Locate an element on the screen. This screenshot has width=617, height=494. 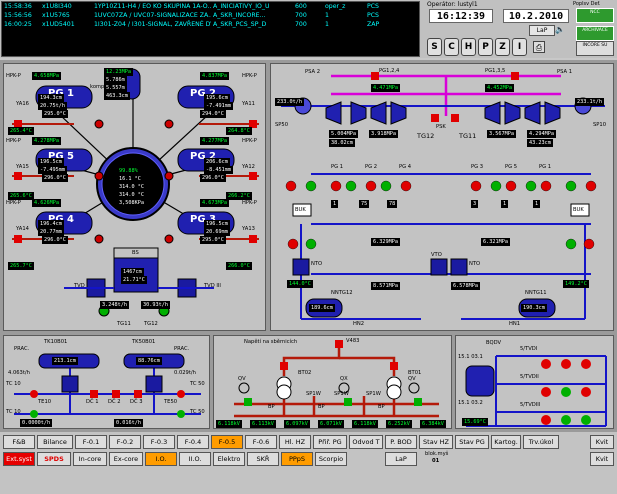
nav-spds: SPDS is located at coordinates (54, 459).